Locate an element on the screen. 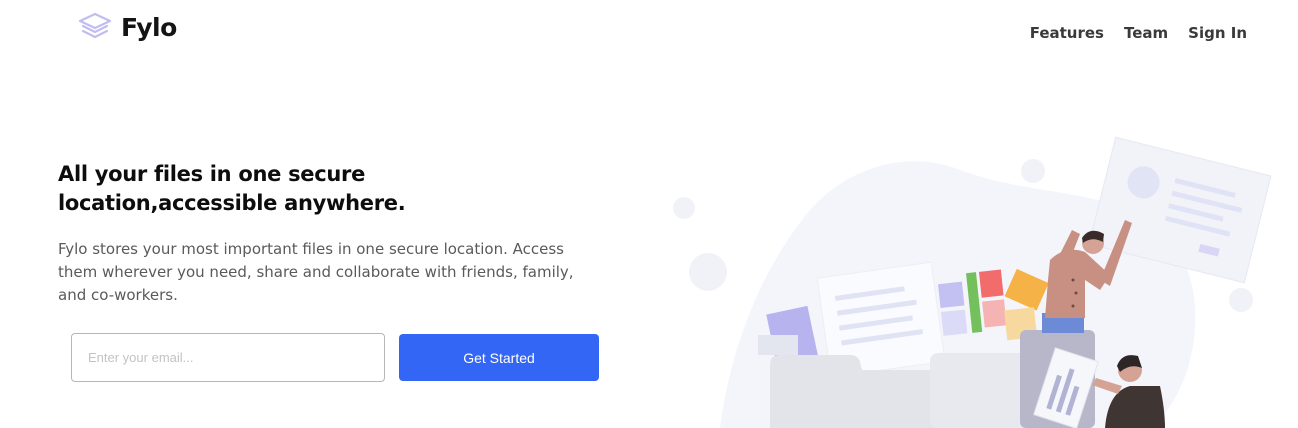 This screenshot has height=428, width=1298. main-nav: Features Team Sign In is located at coordinates (1138, 33).